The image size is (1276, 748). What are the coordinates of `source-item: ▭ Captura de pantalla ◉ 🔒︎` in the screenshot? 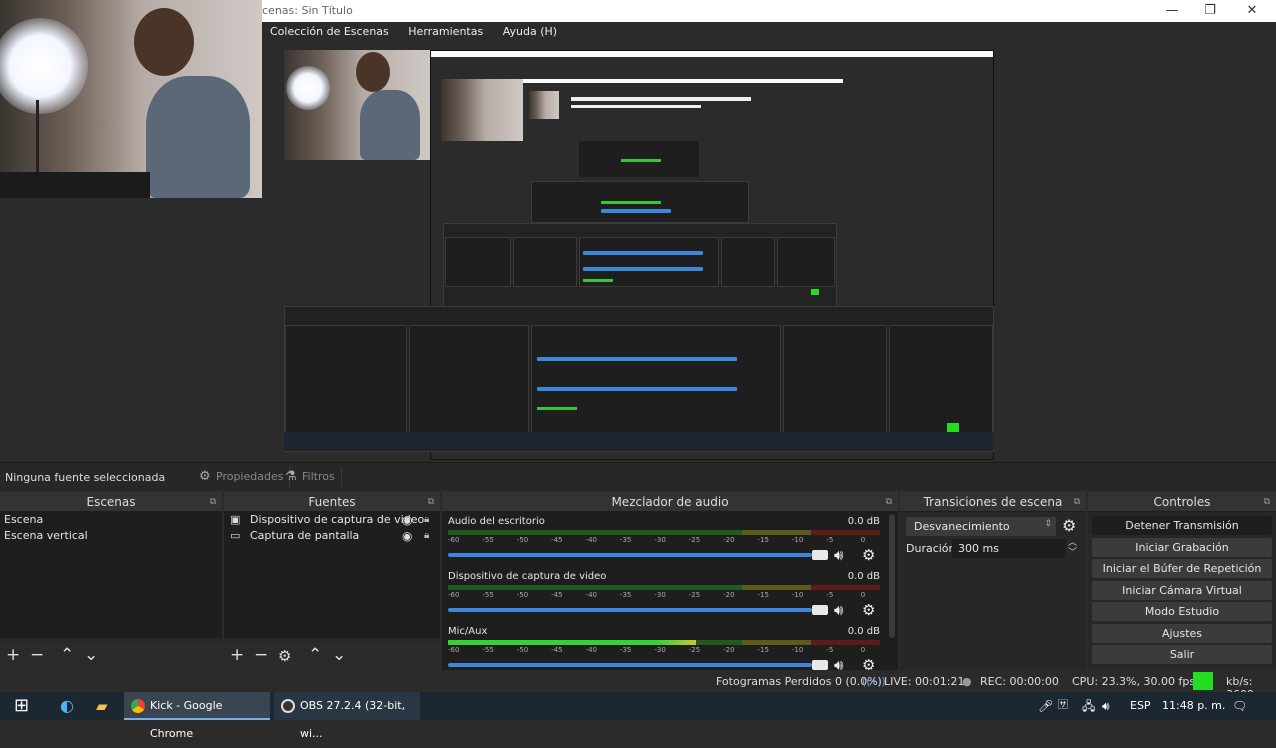 It's located at (332, 536).